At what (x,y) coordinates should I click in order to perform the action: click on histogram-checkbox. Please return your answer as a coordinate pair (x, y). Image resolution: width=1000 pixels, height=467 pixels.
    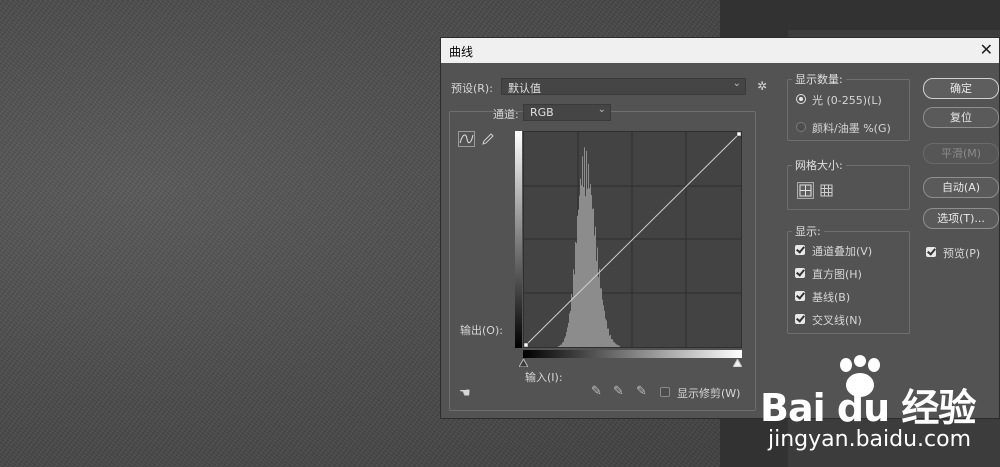
    Looking at the image, I should click on (800, 273).